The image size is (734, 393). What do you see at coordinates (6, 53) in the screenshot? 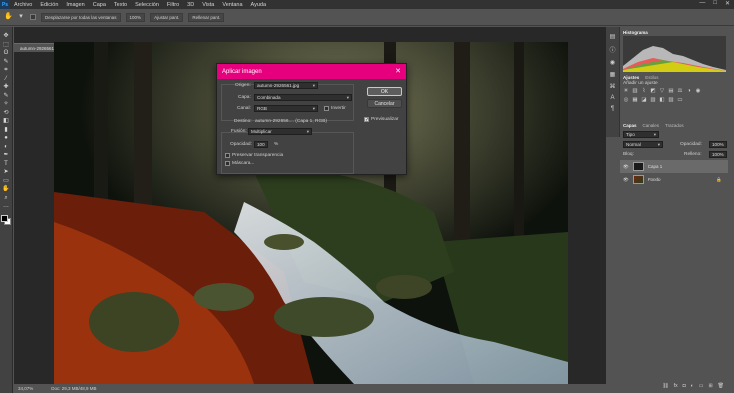
I see `lasso-icon: ʘ` at bounding box center [6, 53].